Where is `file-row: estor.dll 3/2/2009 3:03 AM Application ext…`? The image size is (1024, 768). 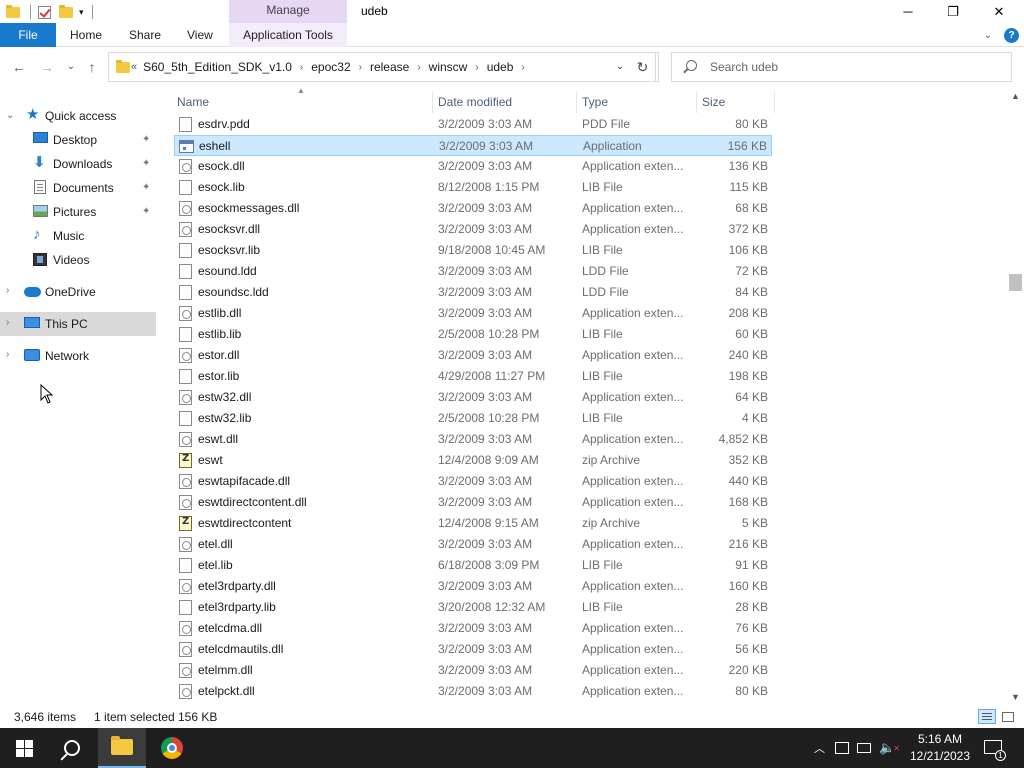
file-row: estor.dll 3/2/2009 3:03 AM Application ext… is located at coordinates (473, 355).